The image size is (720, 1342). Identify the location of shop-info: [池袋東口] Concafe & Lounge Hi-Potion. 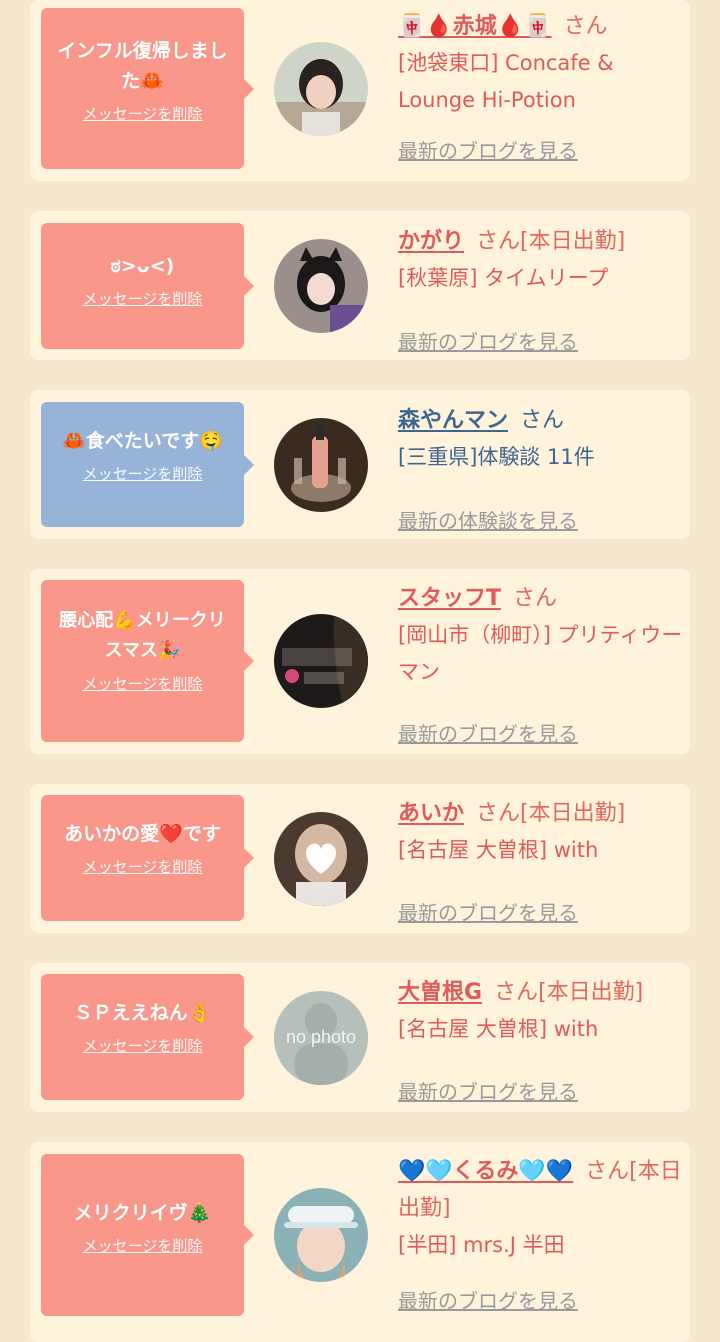
(506, 81).